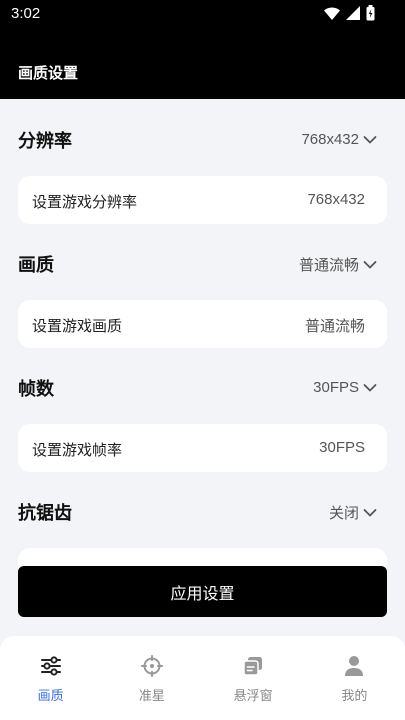  I want to click on nav-label: 悬浮窗, so click(253, 696).